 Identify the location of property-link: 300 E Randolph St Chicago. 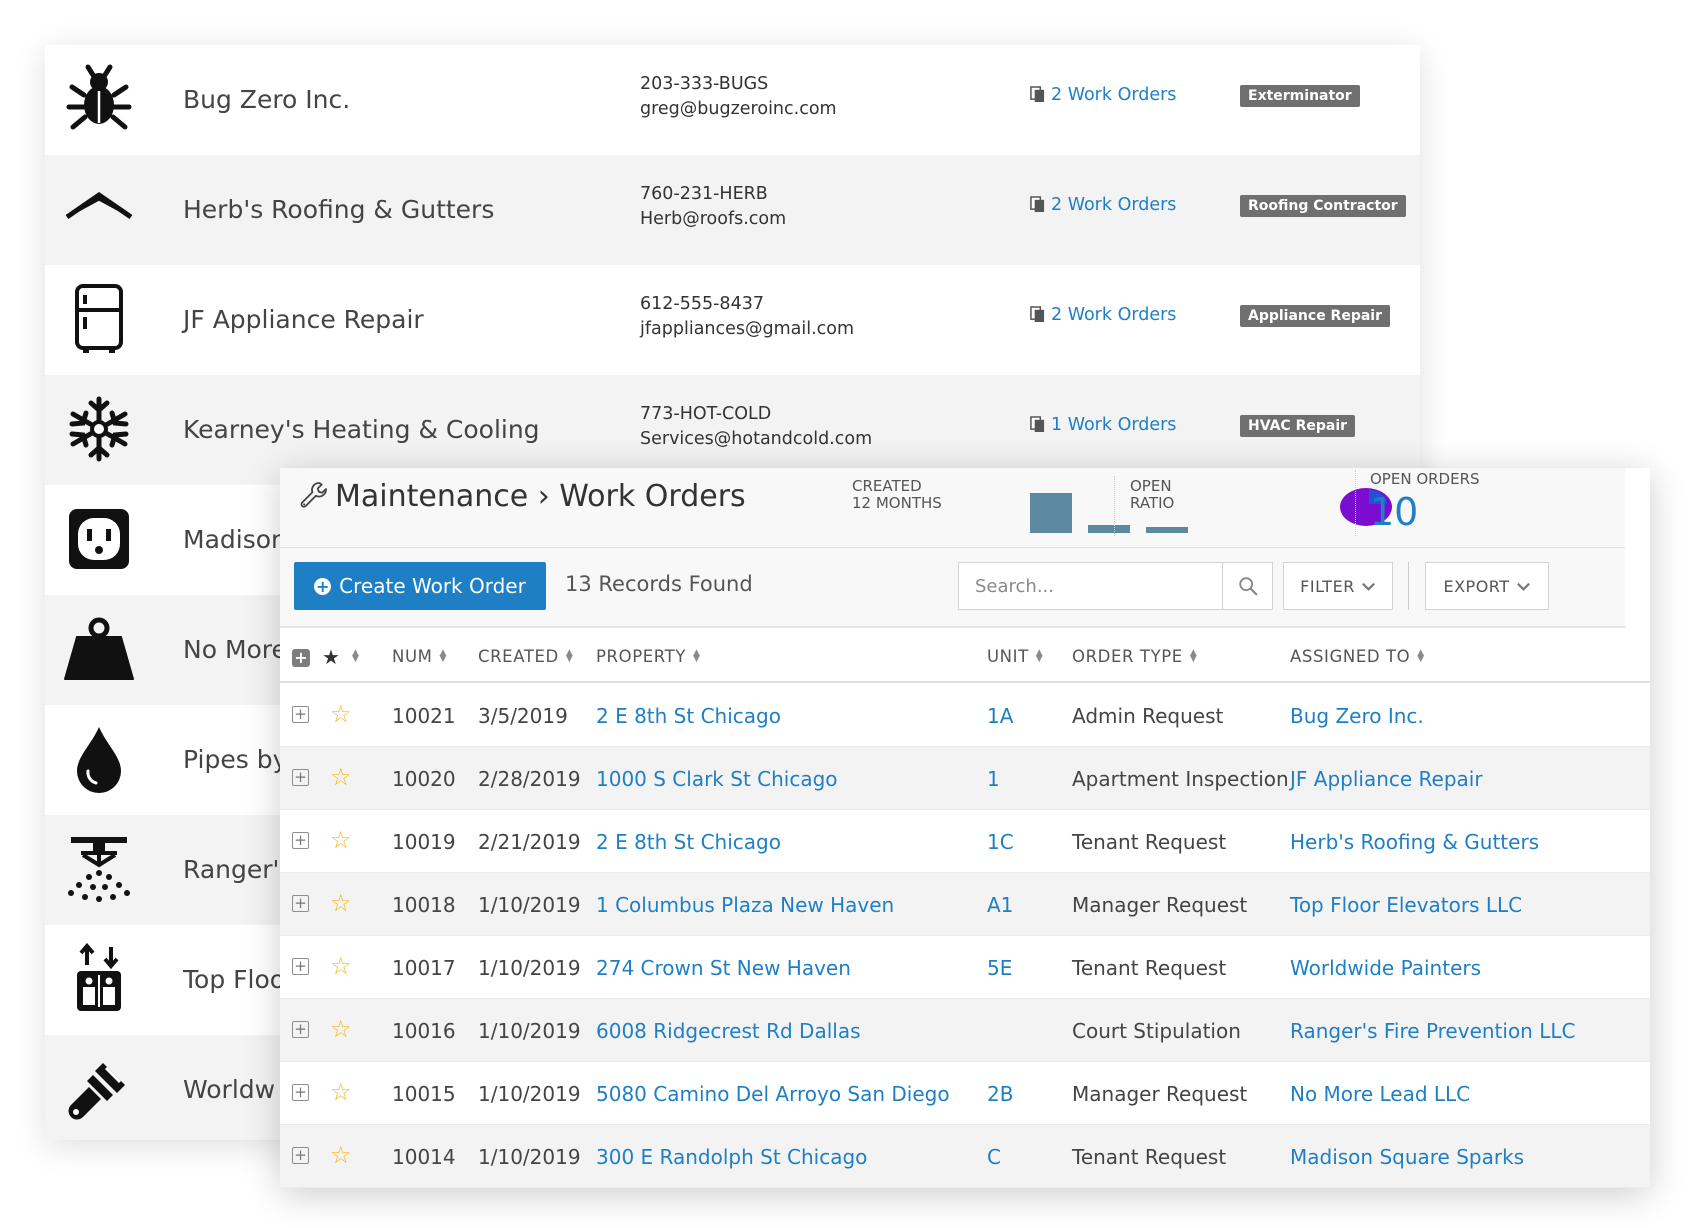
(731, 1157).